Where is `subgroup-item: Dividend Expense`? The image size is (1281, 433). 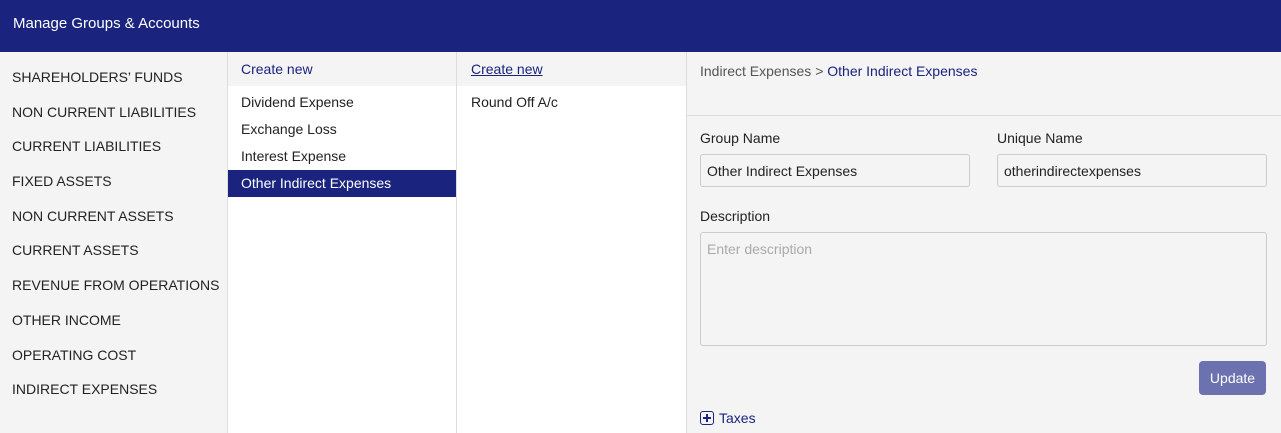 subgroup-item: Dividend Expense is located at coordinates (342, 102).